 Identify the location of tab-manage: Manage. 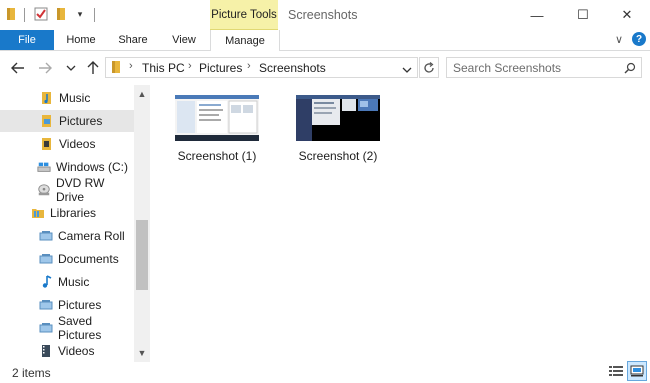
(245, 40).